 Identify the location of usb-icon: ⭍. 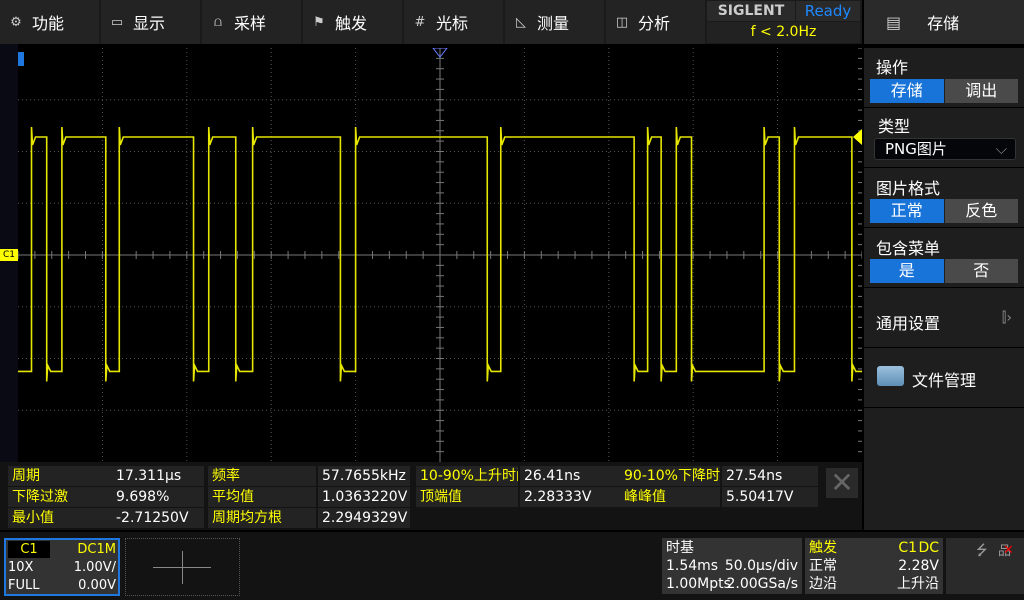
(982, 551).